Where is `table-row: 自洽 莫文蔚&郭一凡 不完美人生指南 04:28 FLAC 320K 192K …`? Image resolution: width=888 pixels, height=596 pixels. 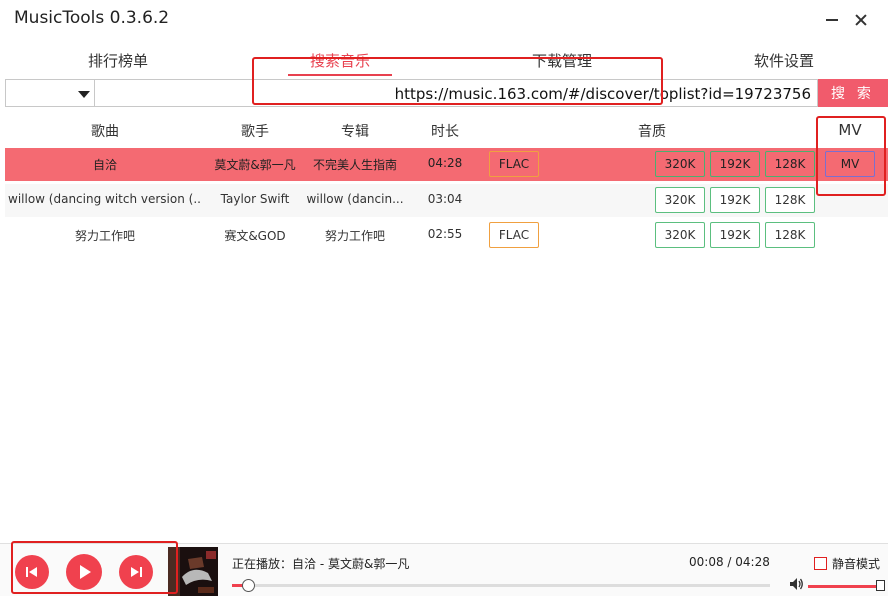 table-row: 自洽 莫文蔚&郭一凡 不完美人生指南 04:28 FLAC 320K 192K … is located at coordinates (446, 164).